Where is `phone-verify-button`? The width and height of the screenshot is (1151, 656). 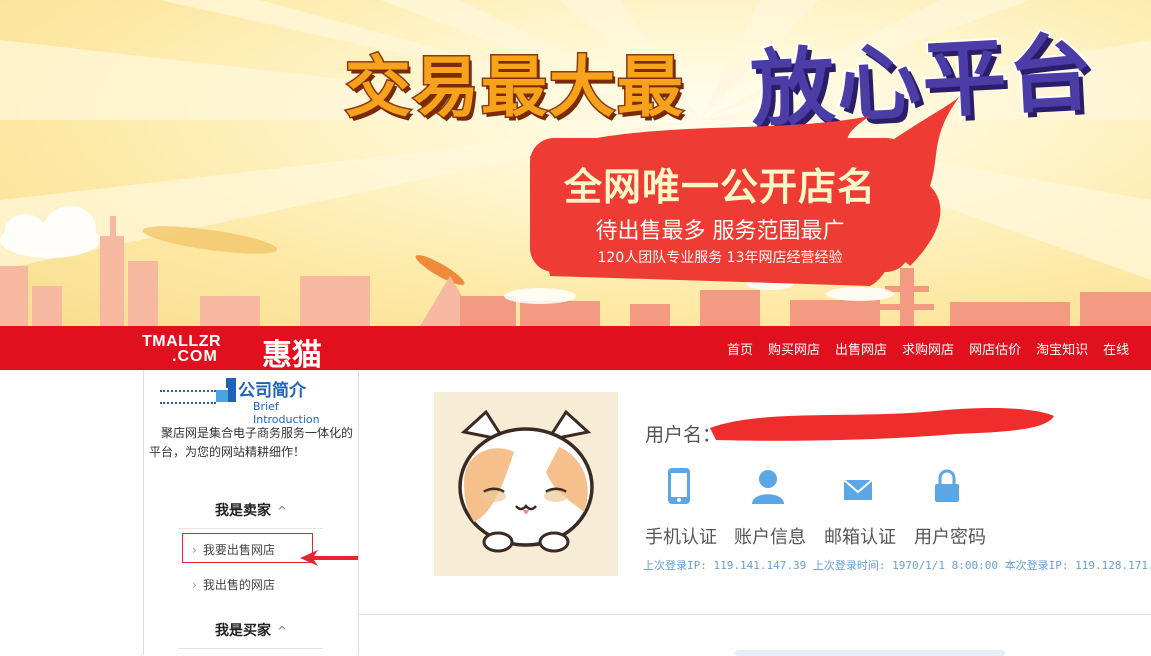
phone-verify-button is located at coordinates (679, 486).